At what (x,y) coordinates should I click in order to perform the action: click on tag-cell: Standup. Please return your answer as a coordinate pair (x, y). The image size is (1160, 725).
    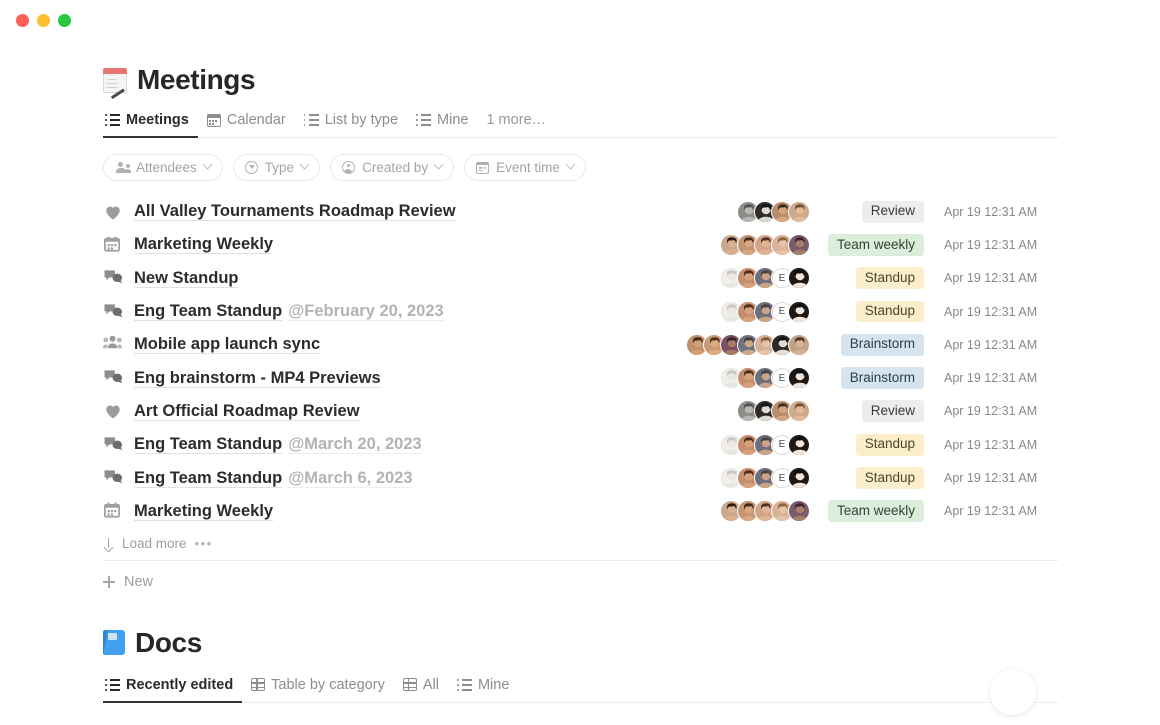
    Looking at the image, I should click on (869, 478).